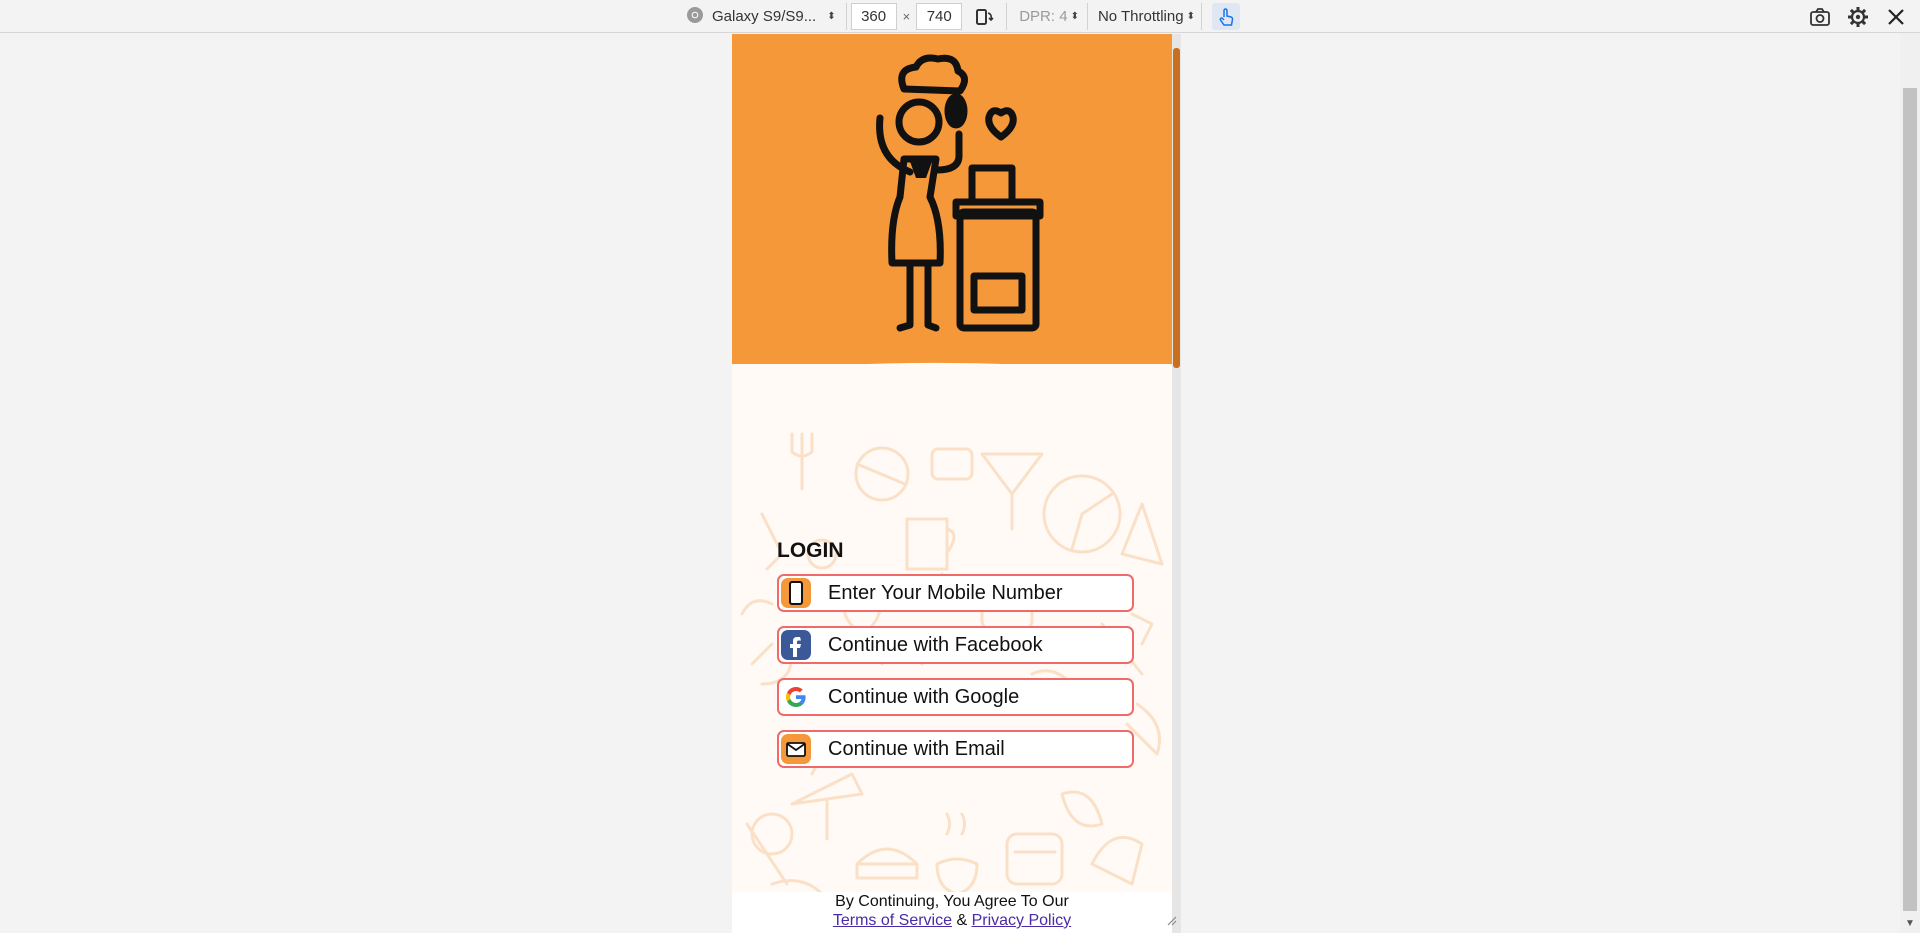  What do you see at coordinates (796, 697) in the screenshot?
I see `google-icon` at bounding box center [796, 697].